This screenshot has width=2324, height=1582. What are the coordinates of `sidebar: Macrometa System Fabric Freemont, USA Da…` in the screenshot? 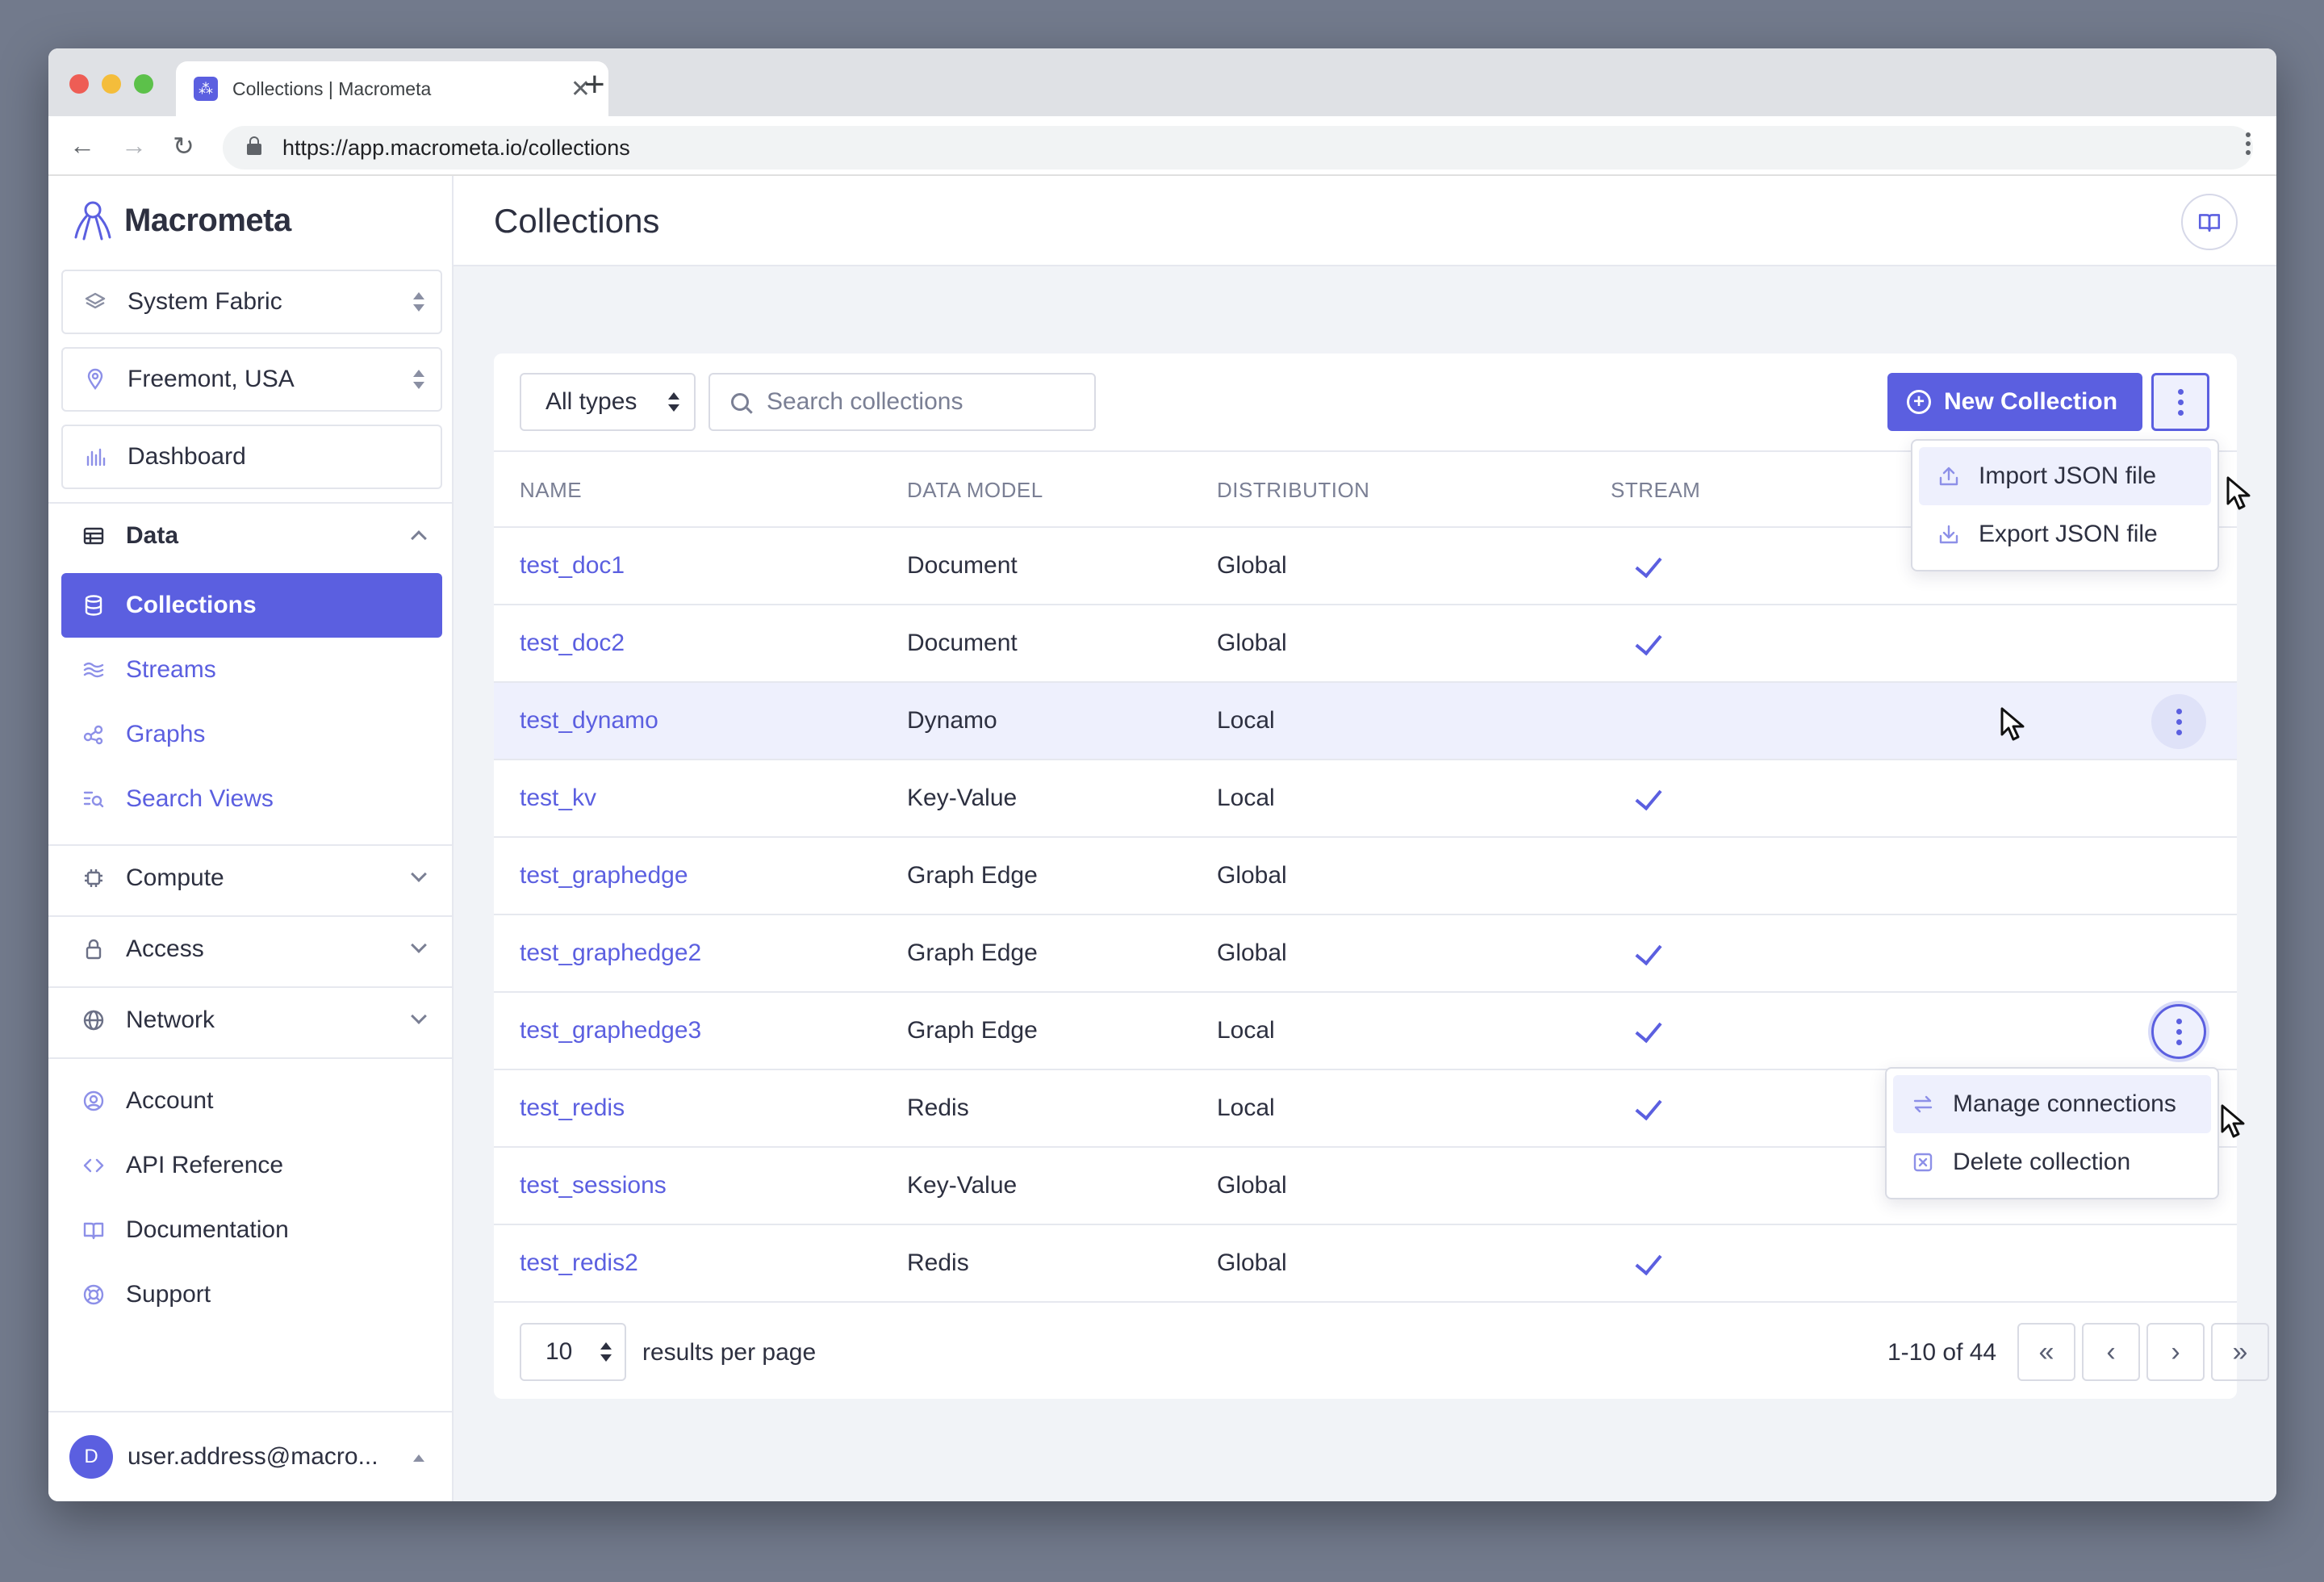 It's located at (251, 838).